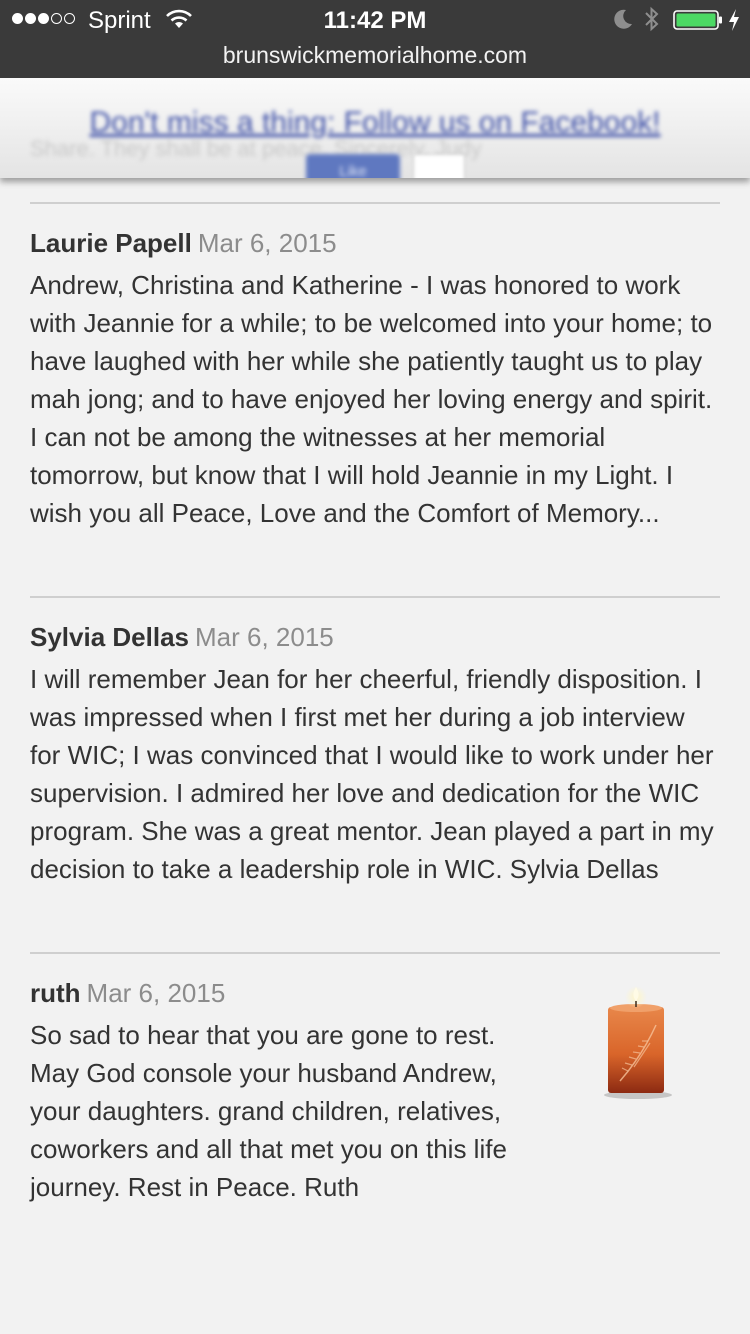  I want to click on facebook-like-count, so click(439, 166).